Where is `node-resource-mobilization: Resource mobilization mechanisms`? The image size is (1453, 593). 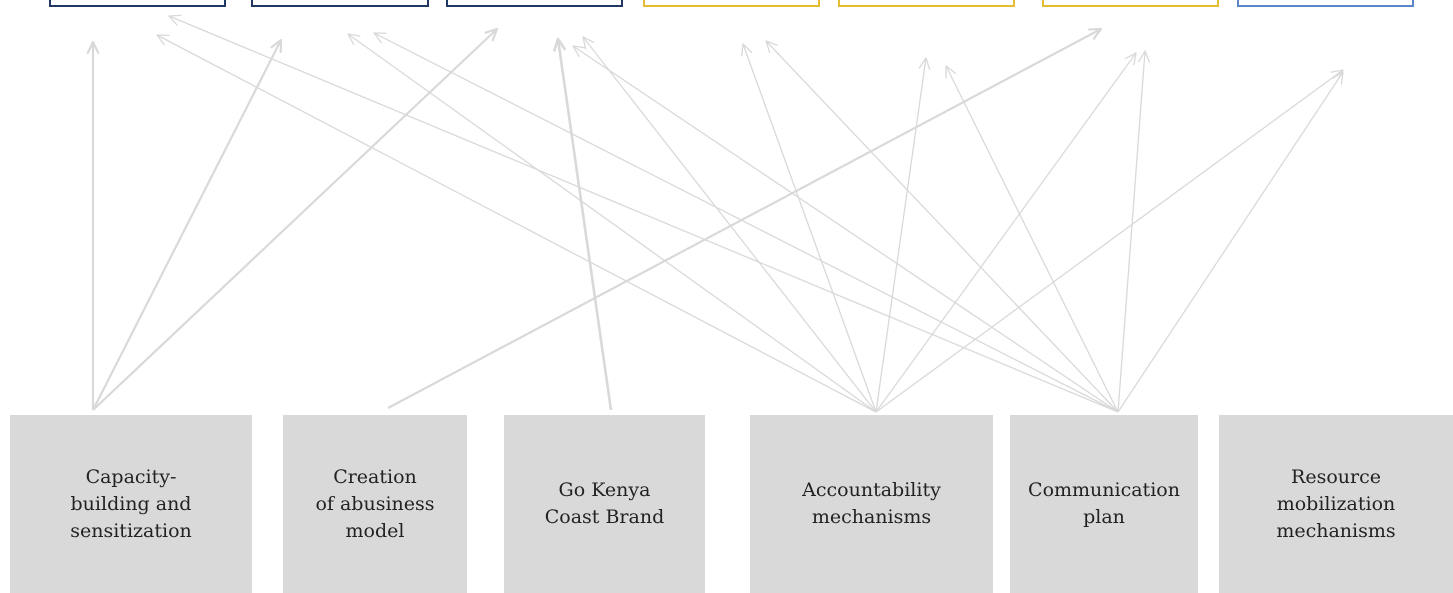 node-resource-mobilization: Resource mobilization mechanisms is located at coordinates (1336, 504).